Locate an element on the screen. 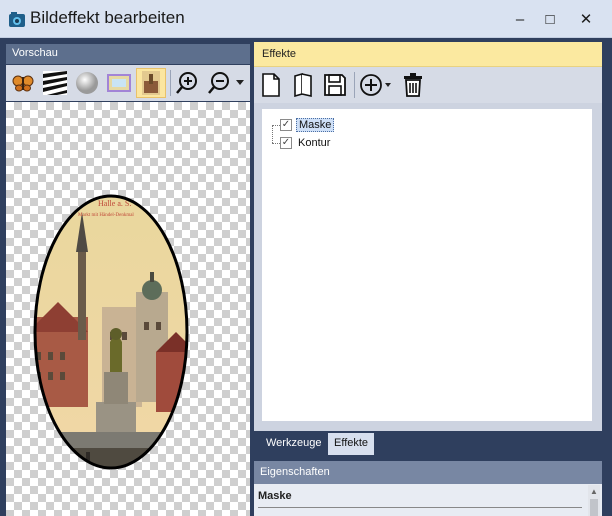 The width and height of the screenshot is (612, 516). close-icon: ✕ is located at coordinates (586, 19).